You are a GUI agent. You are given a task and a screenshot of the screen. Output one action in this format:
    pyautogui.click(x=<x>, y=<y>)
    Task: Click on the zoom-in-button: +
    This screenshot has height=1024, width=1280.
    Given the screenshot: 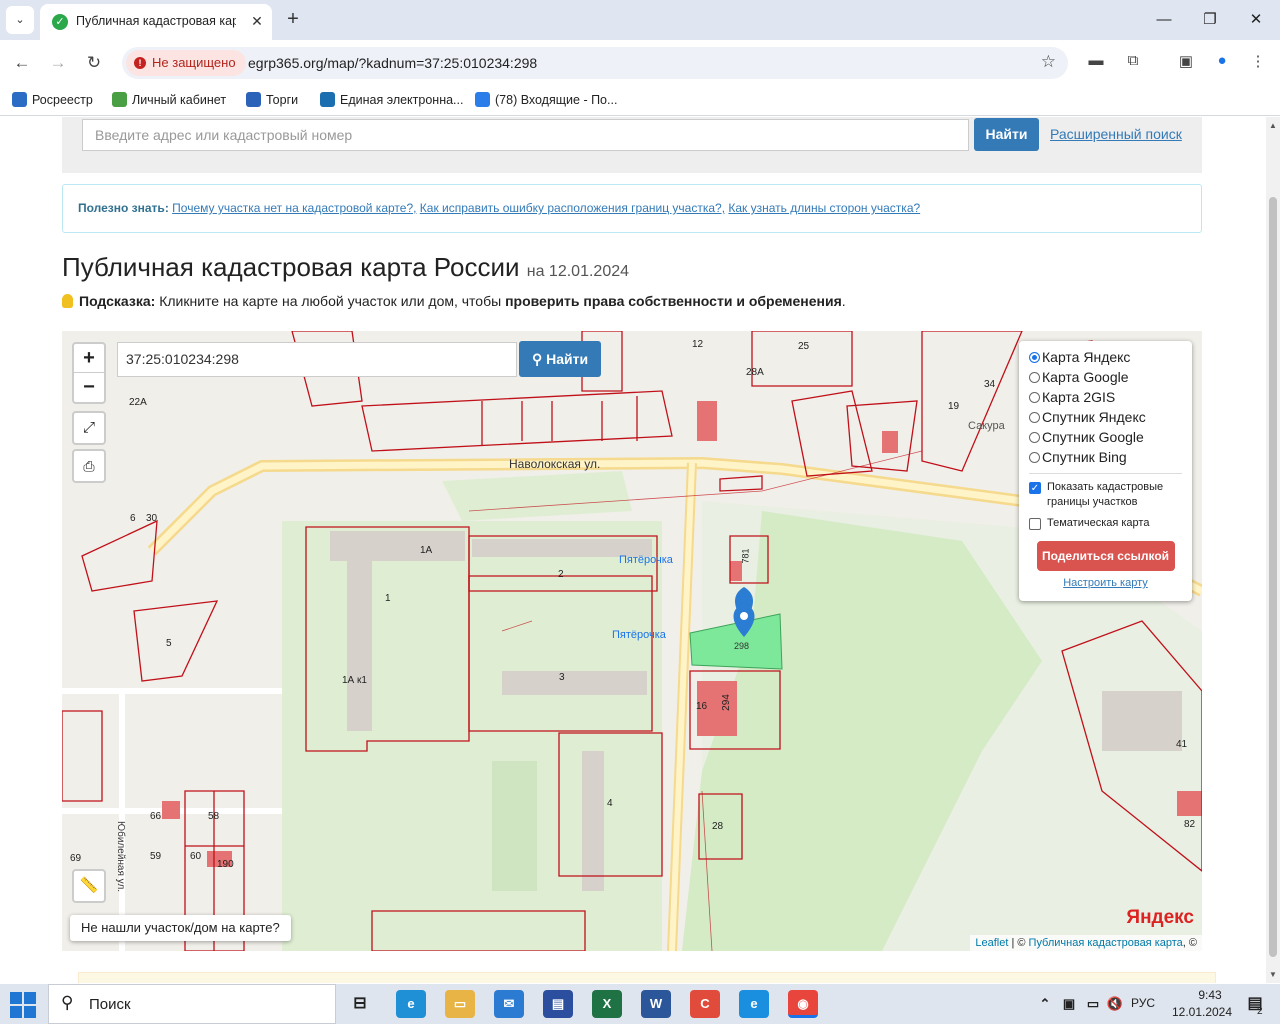 What is the action you would take?
    pyautogui.click(x=89, y=358)
    